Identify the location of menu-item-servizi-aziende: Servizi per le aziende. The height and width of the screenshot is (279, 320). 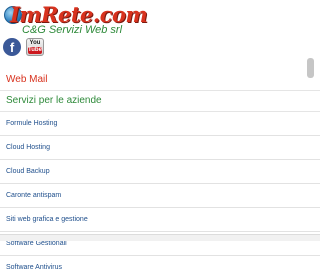
(160, 101).